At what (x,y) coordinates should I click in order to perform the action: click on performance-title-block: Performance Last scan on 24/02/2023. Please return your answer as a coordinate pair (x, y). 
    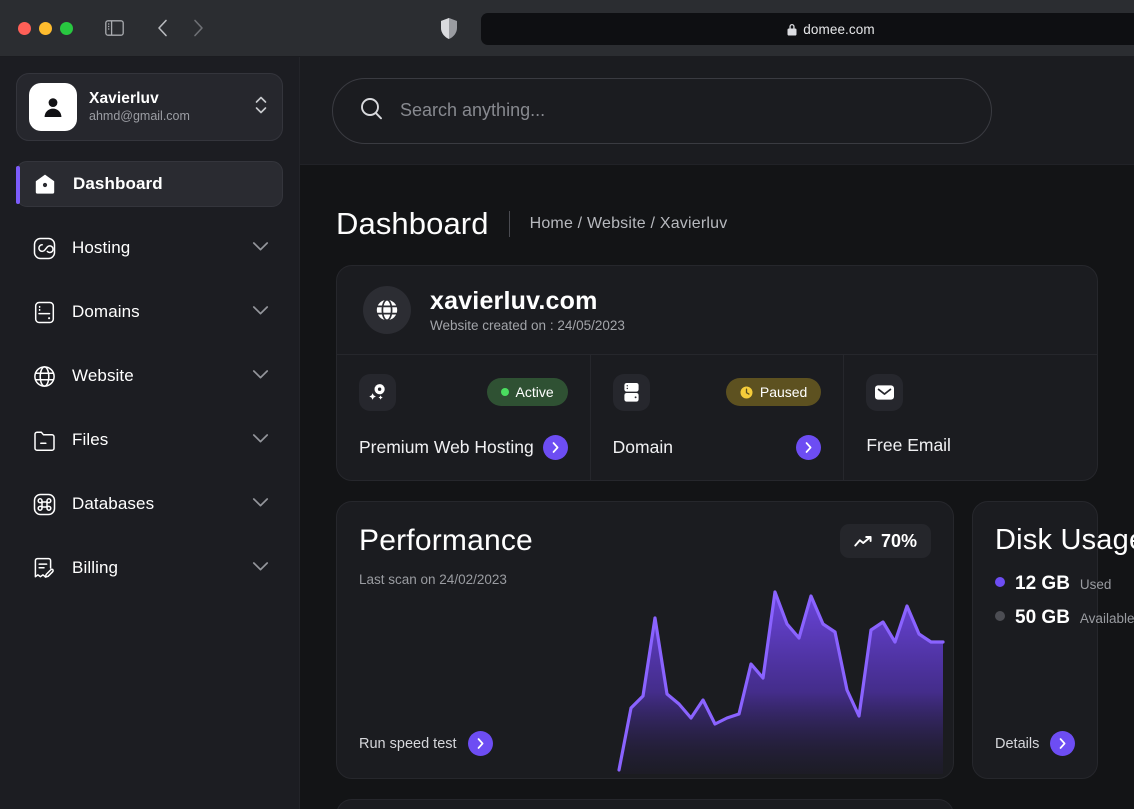
    Looking at the image, I should click on (446, 555).